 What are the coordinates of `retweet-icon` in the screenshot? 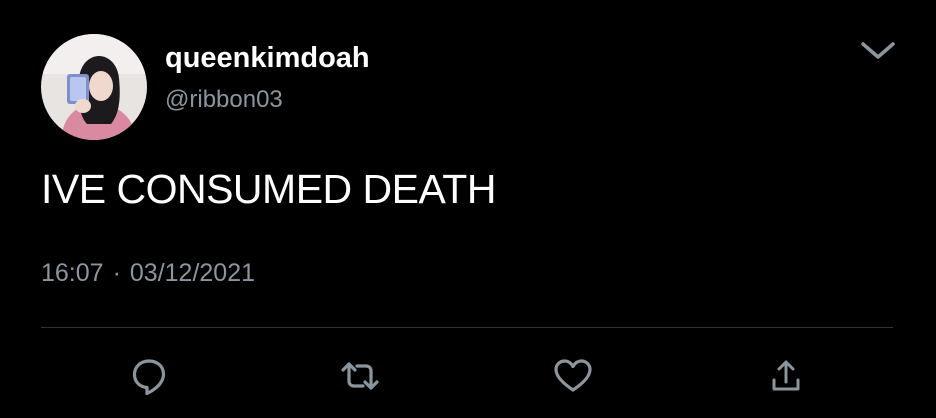 It's located at (360, 376).